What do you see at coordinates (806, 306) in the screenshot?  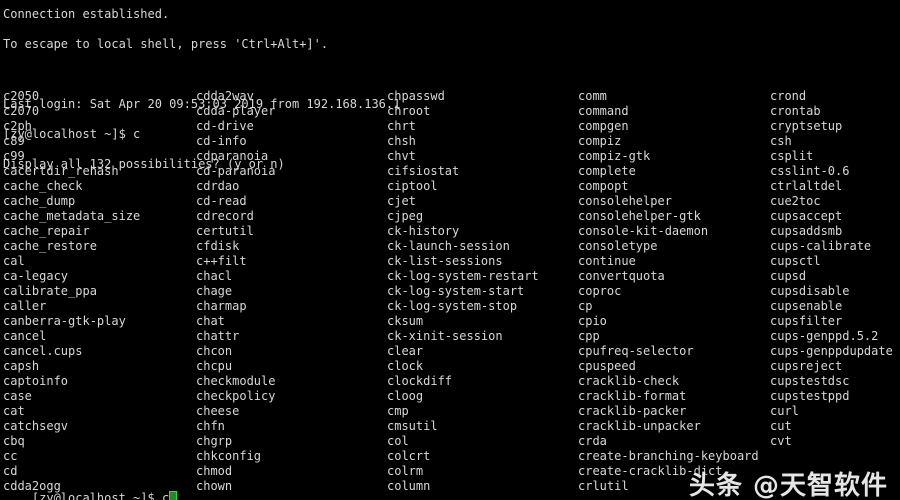 I see `completion-item: cupsenable` at bounding box center [806, 306].